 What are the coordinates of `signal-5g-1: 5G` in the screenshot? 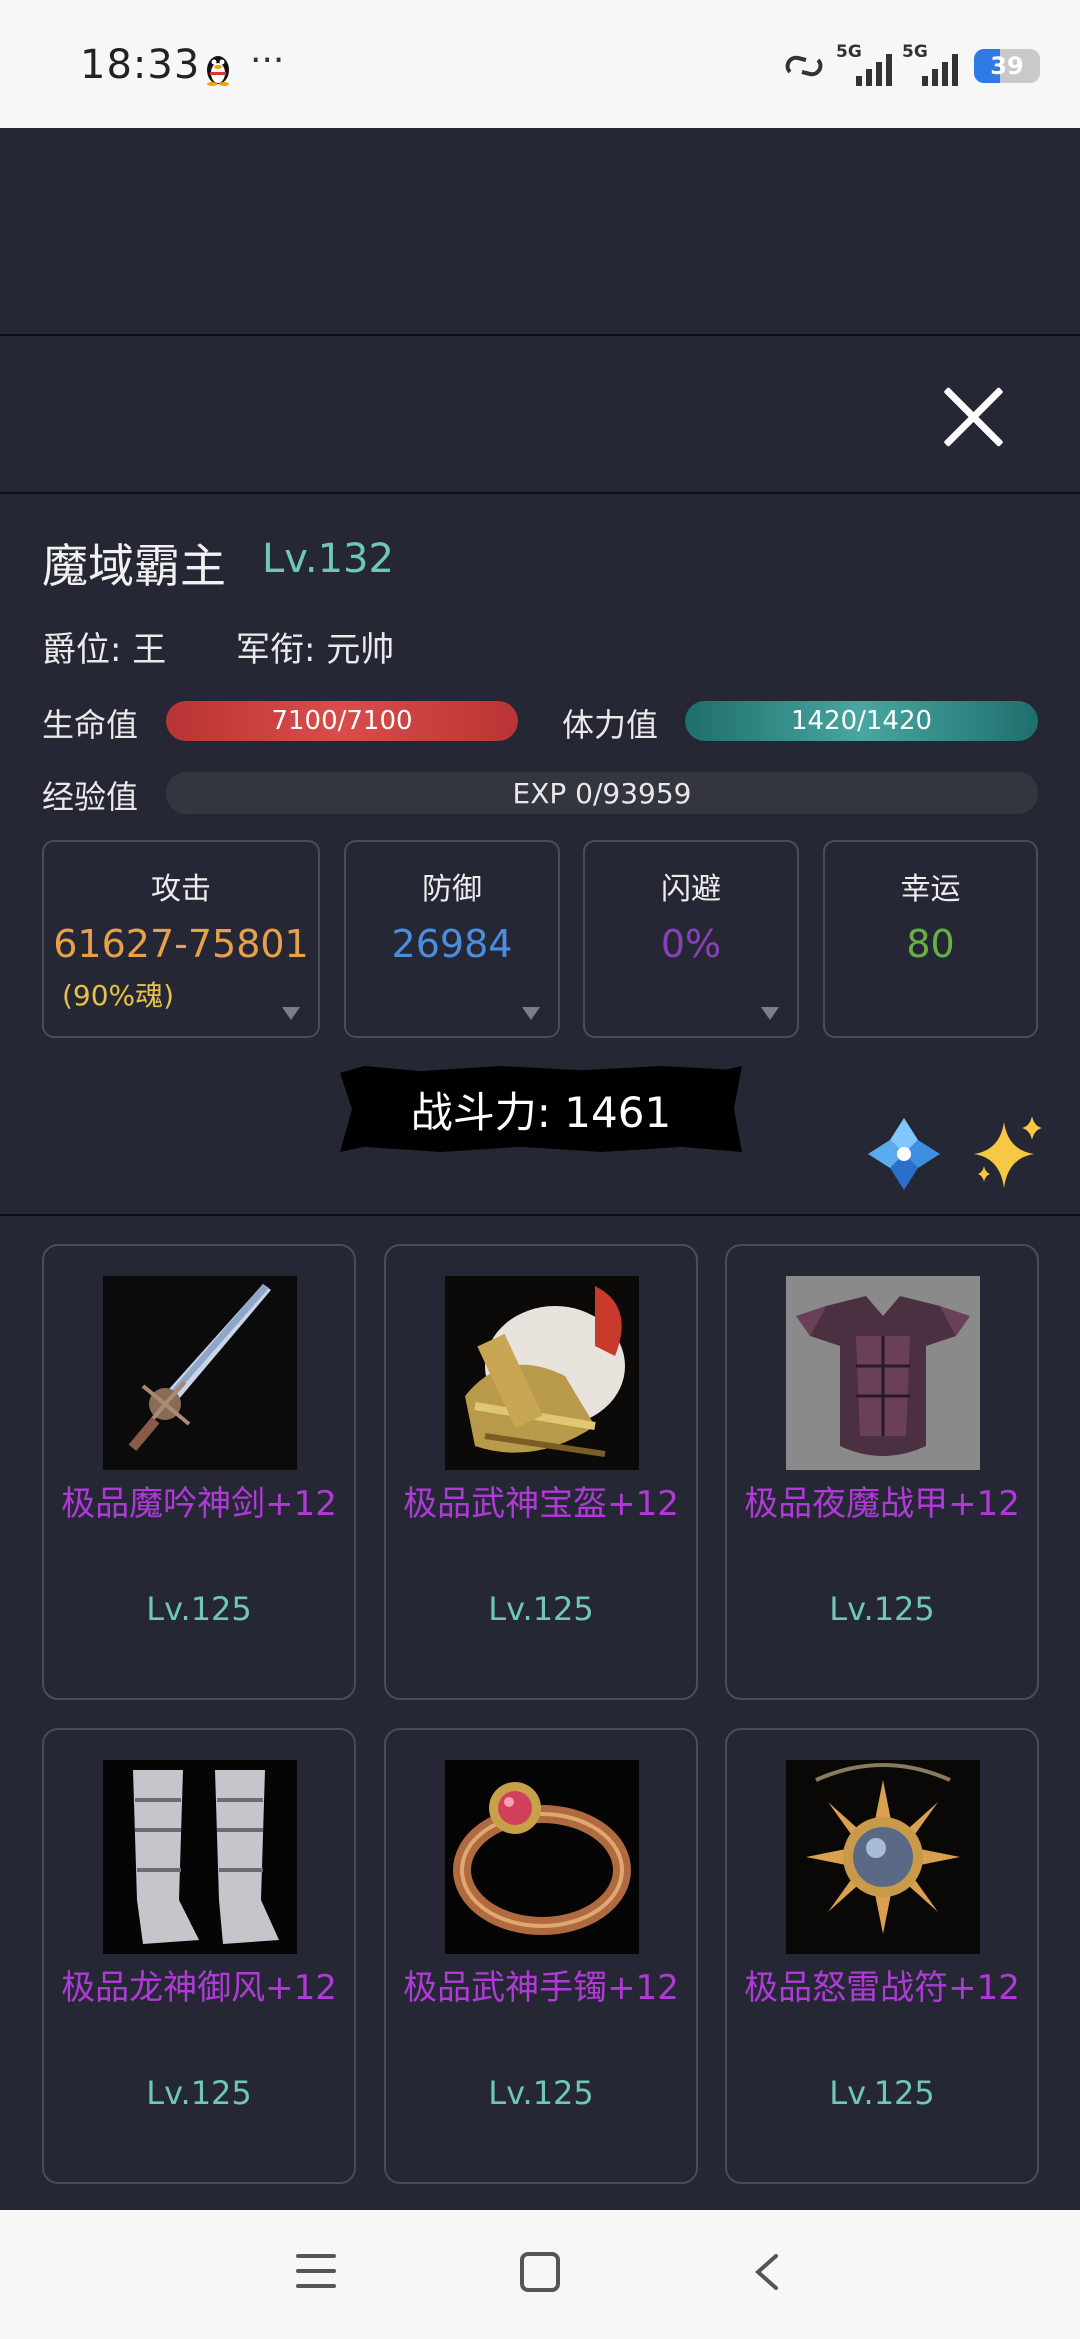 It's located at (864, 65).